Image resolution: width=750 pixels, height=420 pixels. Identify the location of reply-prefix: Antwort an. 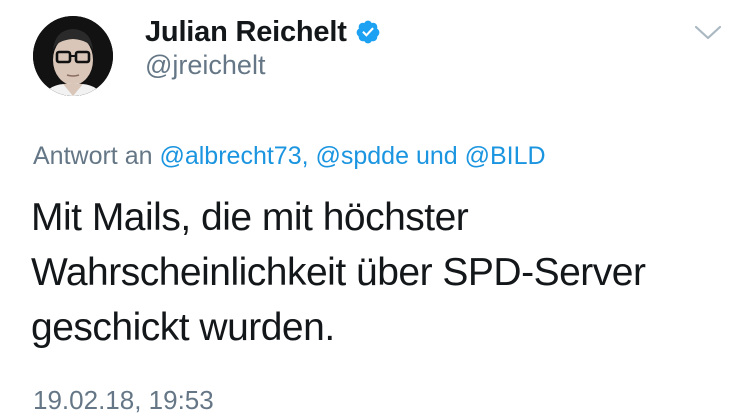
(93, 156).